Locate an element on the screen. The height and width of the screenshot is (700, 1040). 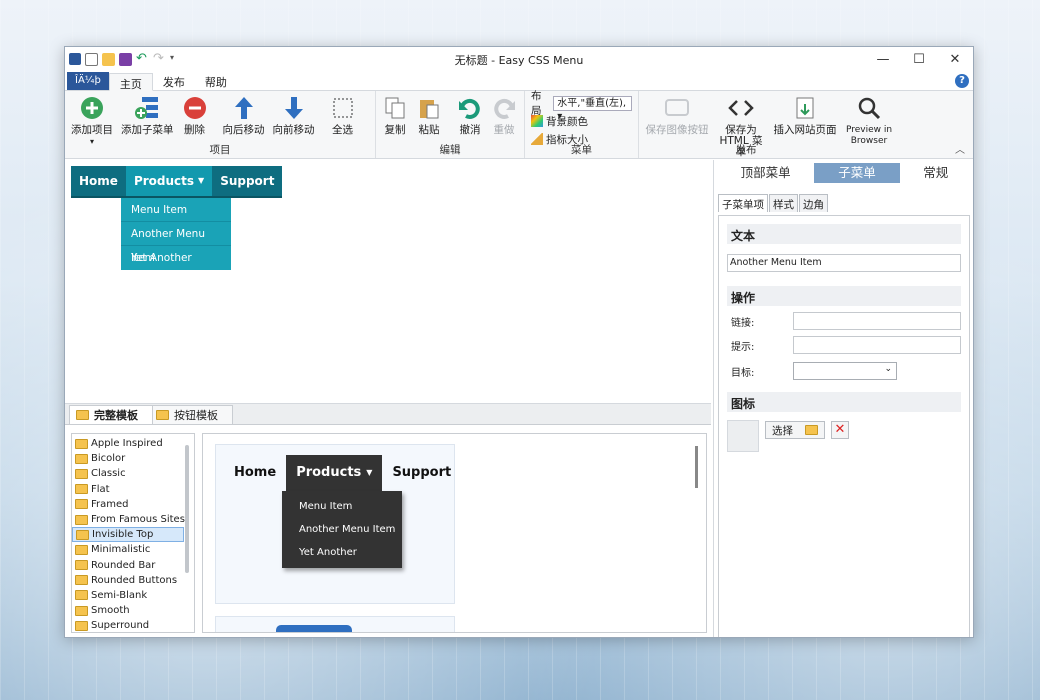
canvas-menu-item-products: Products ▼ is located at coordinates (169, 181).